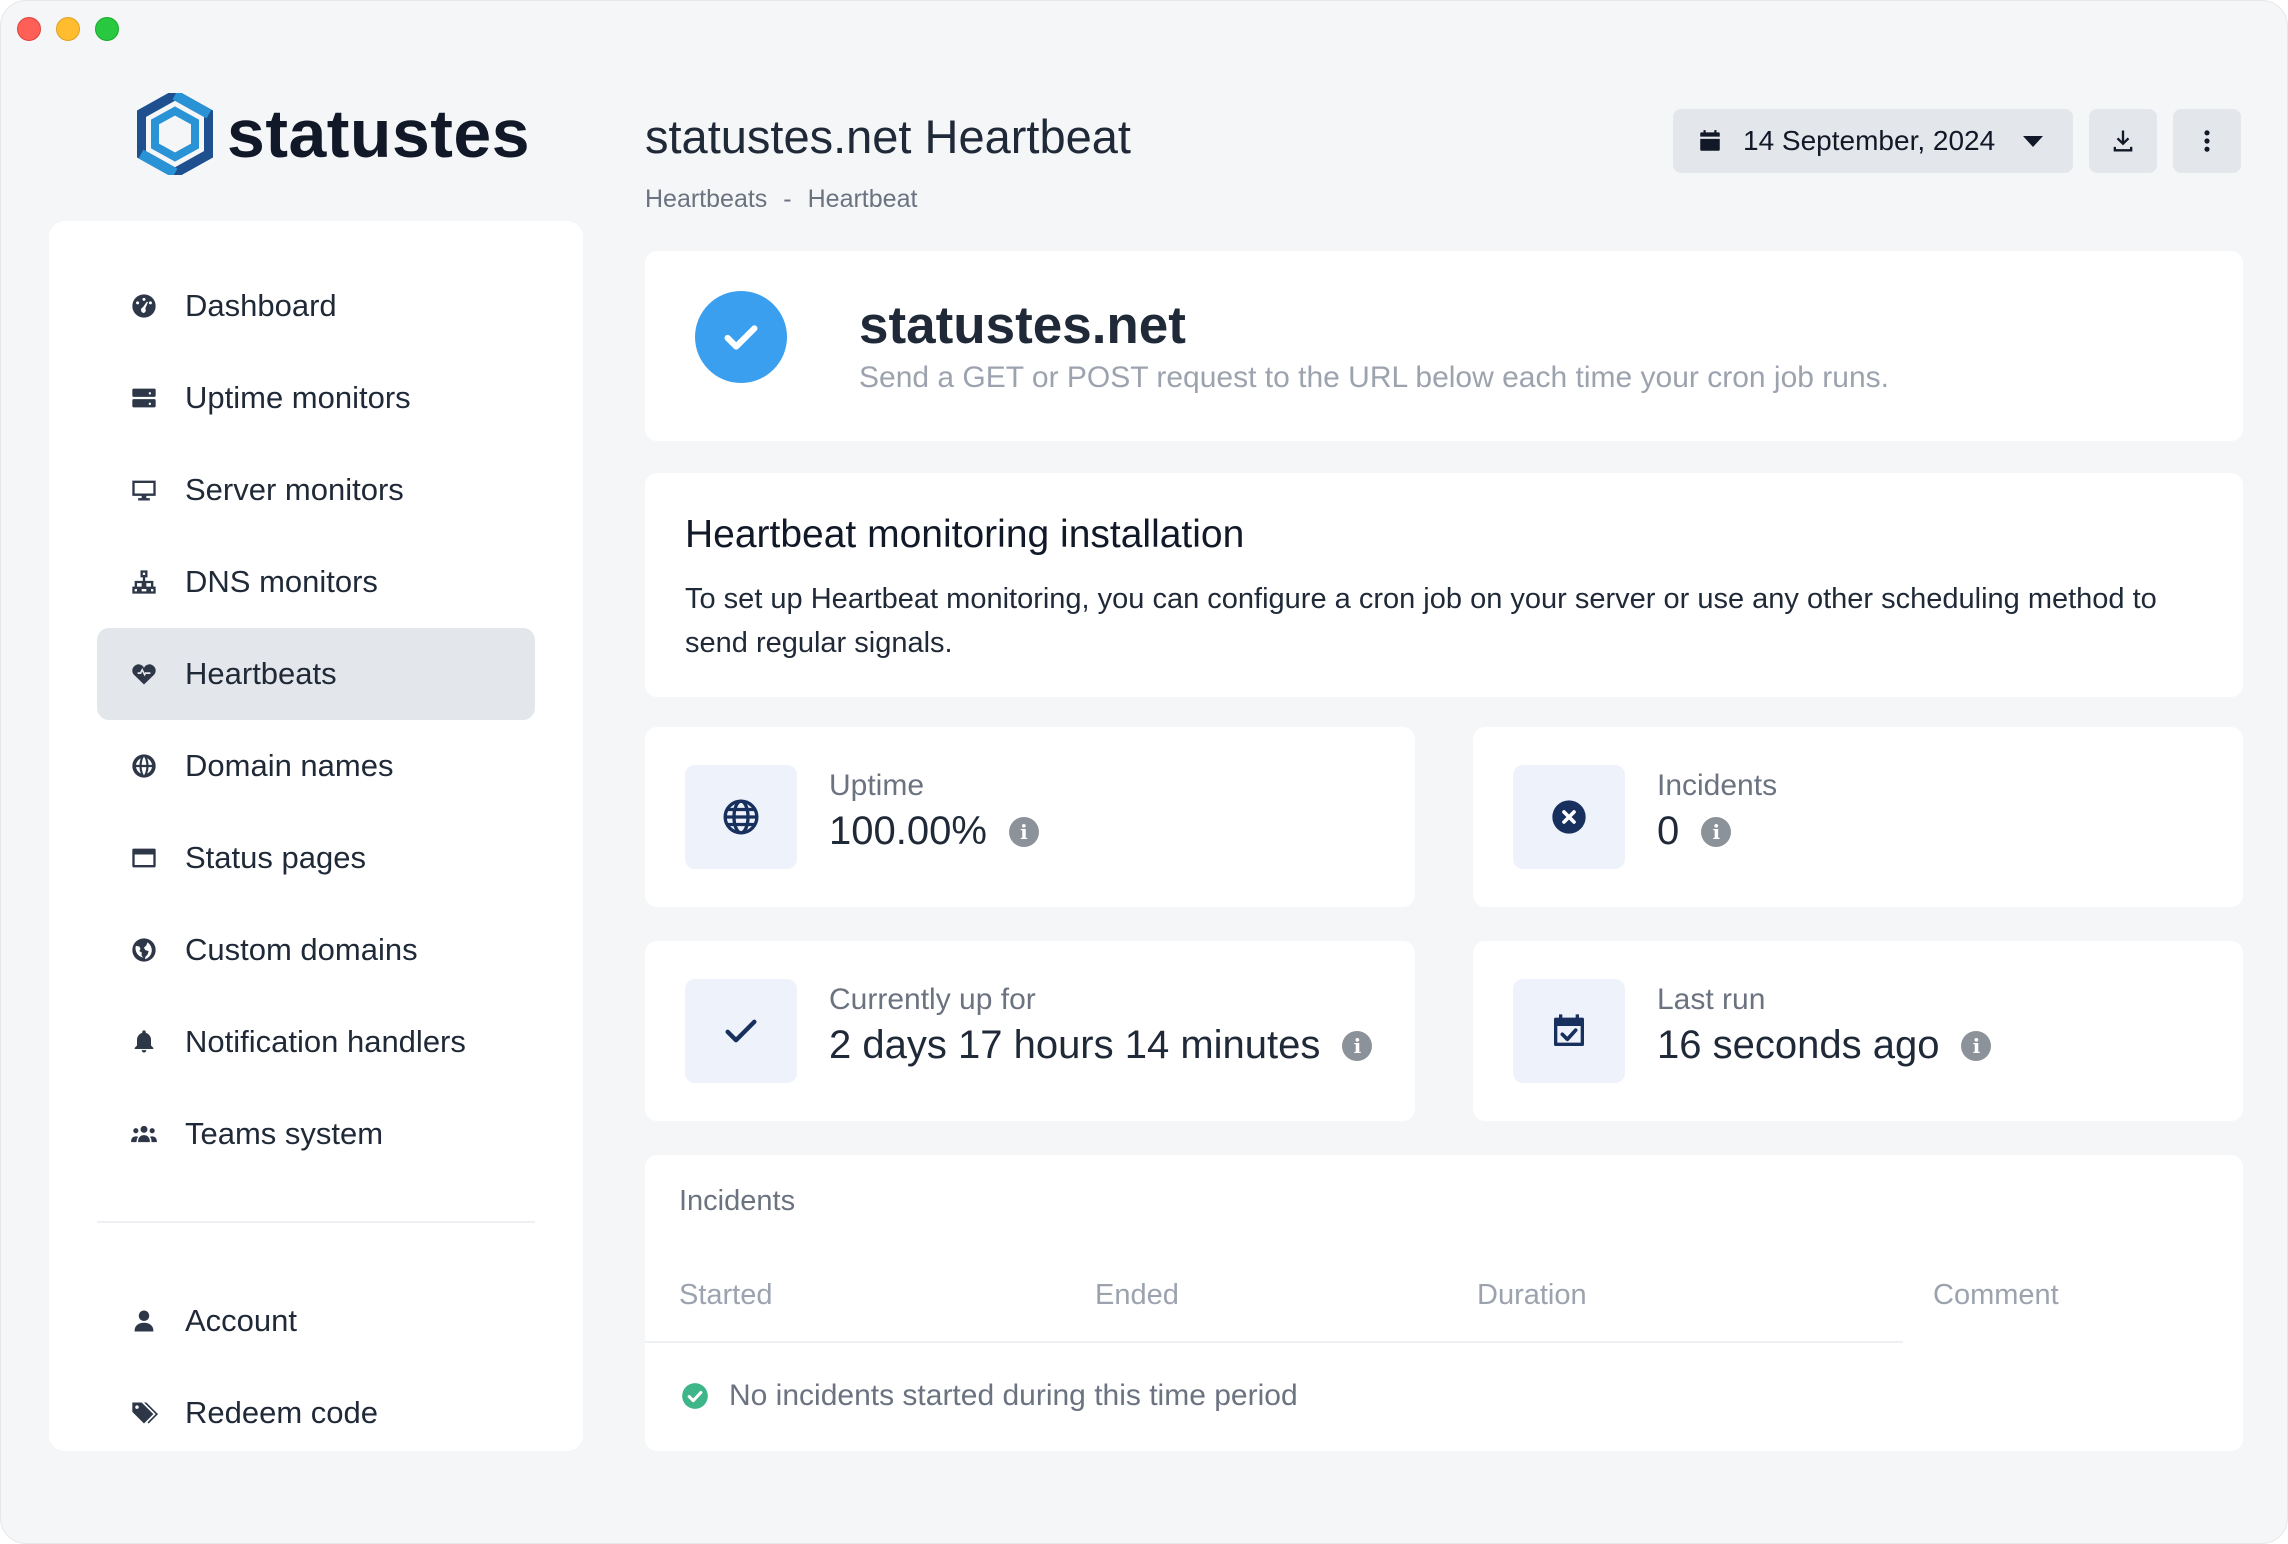  I want to click on user-icon, so click(144, 1321).